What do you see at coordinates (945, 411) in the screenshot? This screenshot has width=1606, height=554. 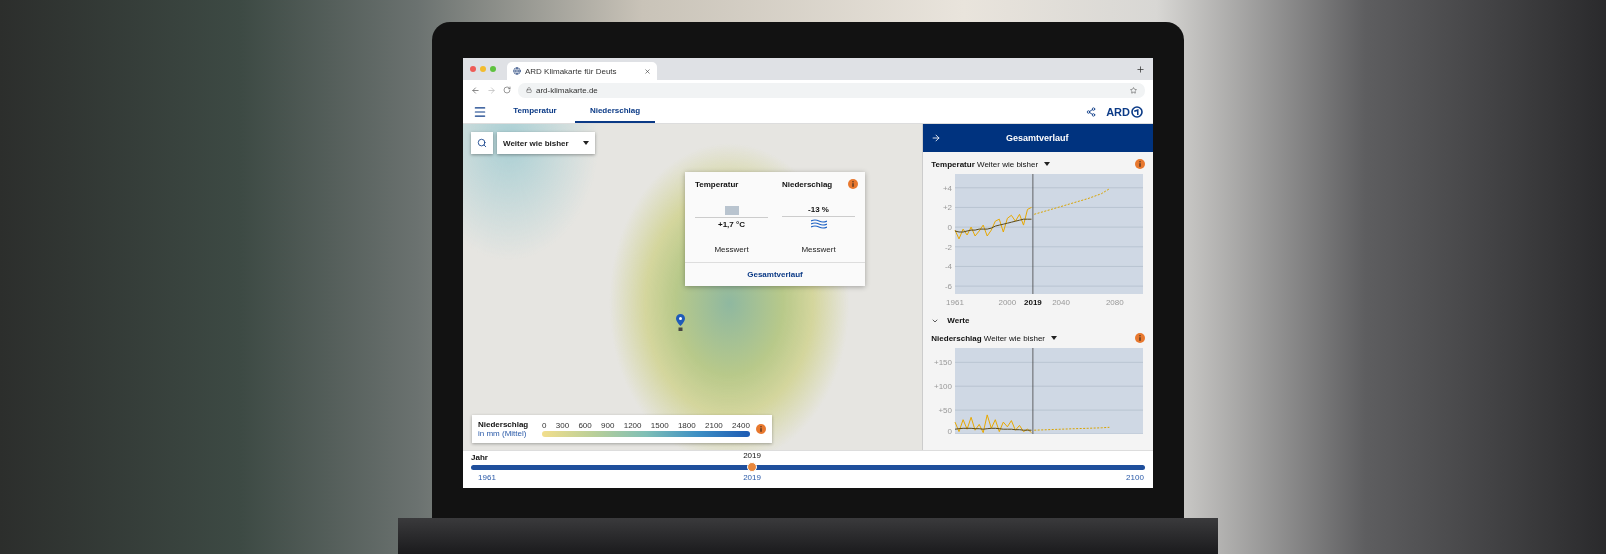 I see `tick-label: +50` at bounding box center [945, 411].